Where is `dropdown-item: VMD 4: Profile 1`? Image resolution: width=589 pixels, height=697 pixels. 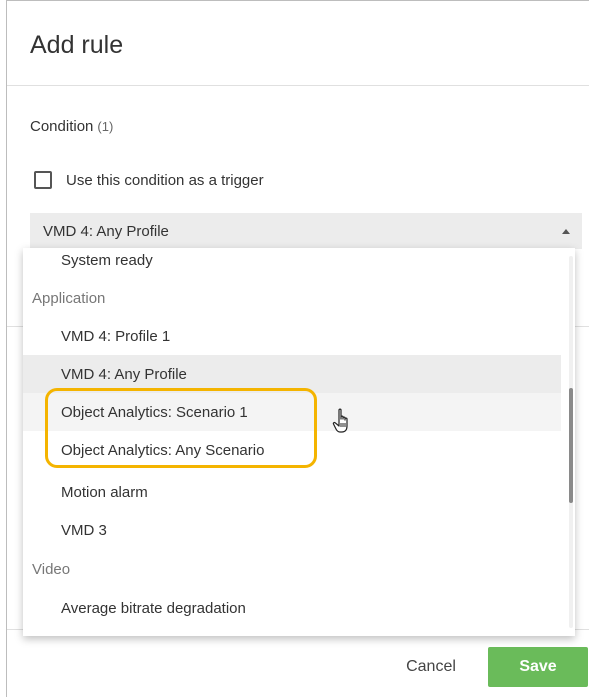
dropdown-item: VMD 4: Profile 1 is located at coordinates (292, 336).